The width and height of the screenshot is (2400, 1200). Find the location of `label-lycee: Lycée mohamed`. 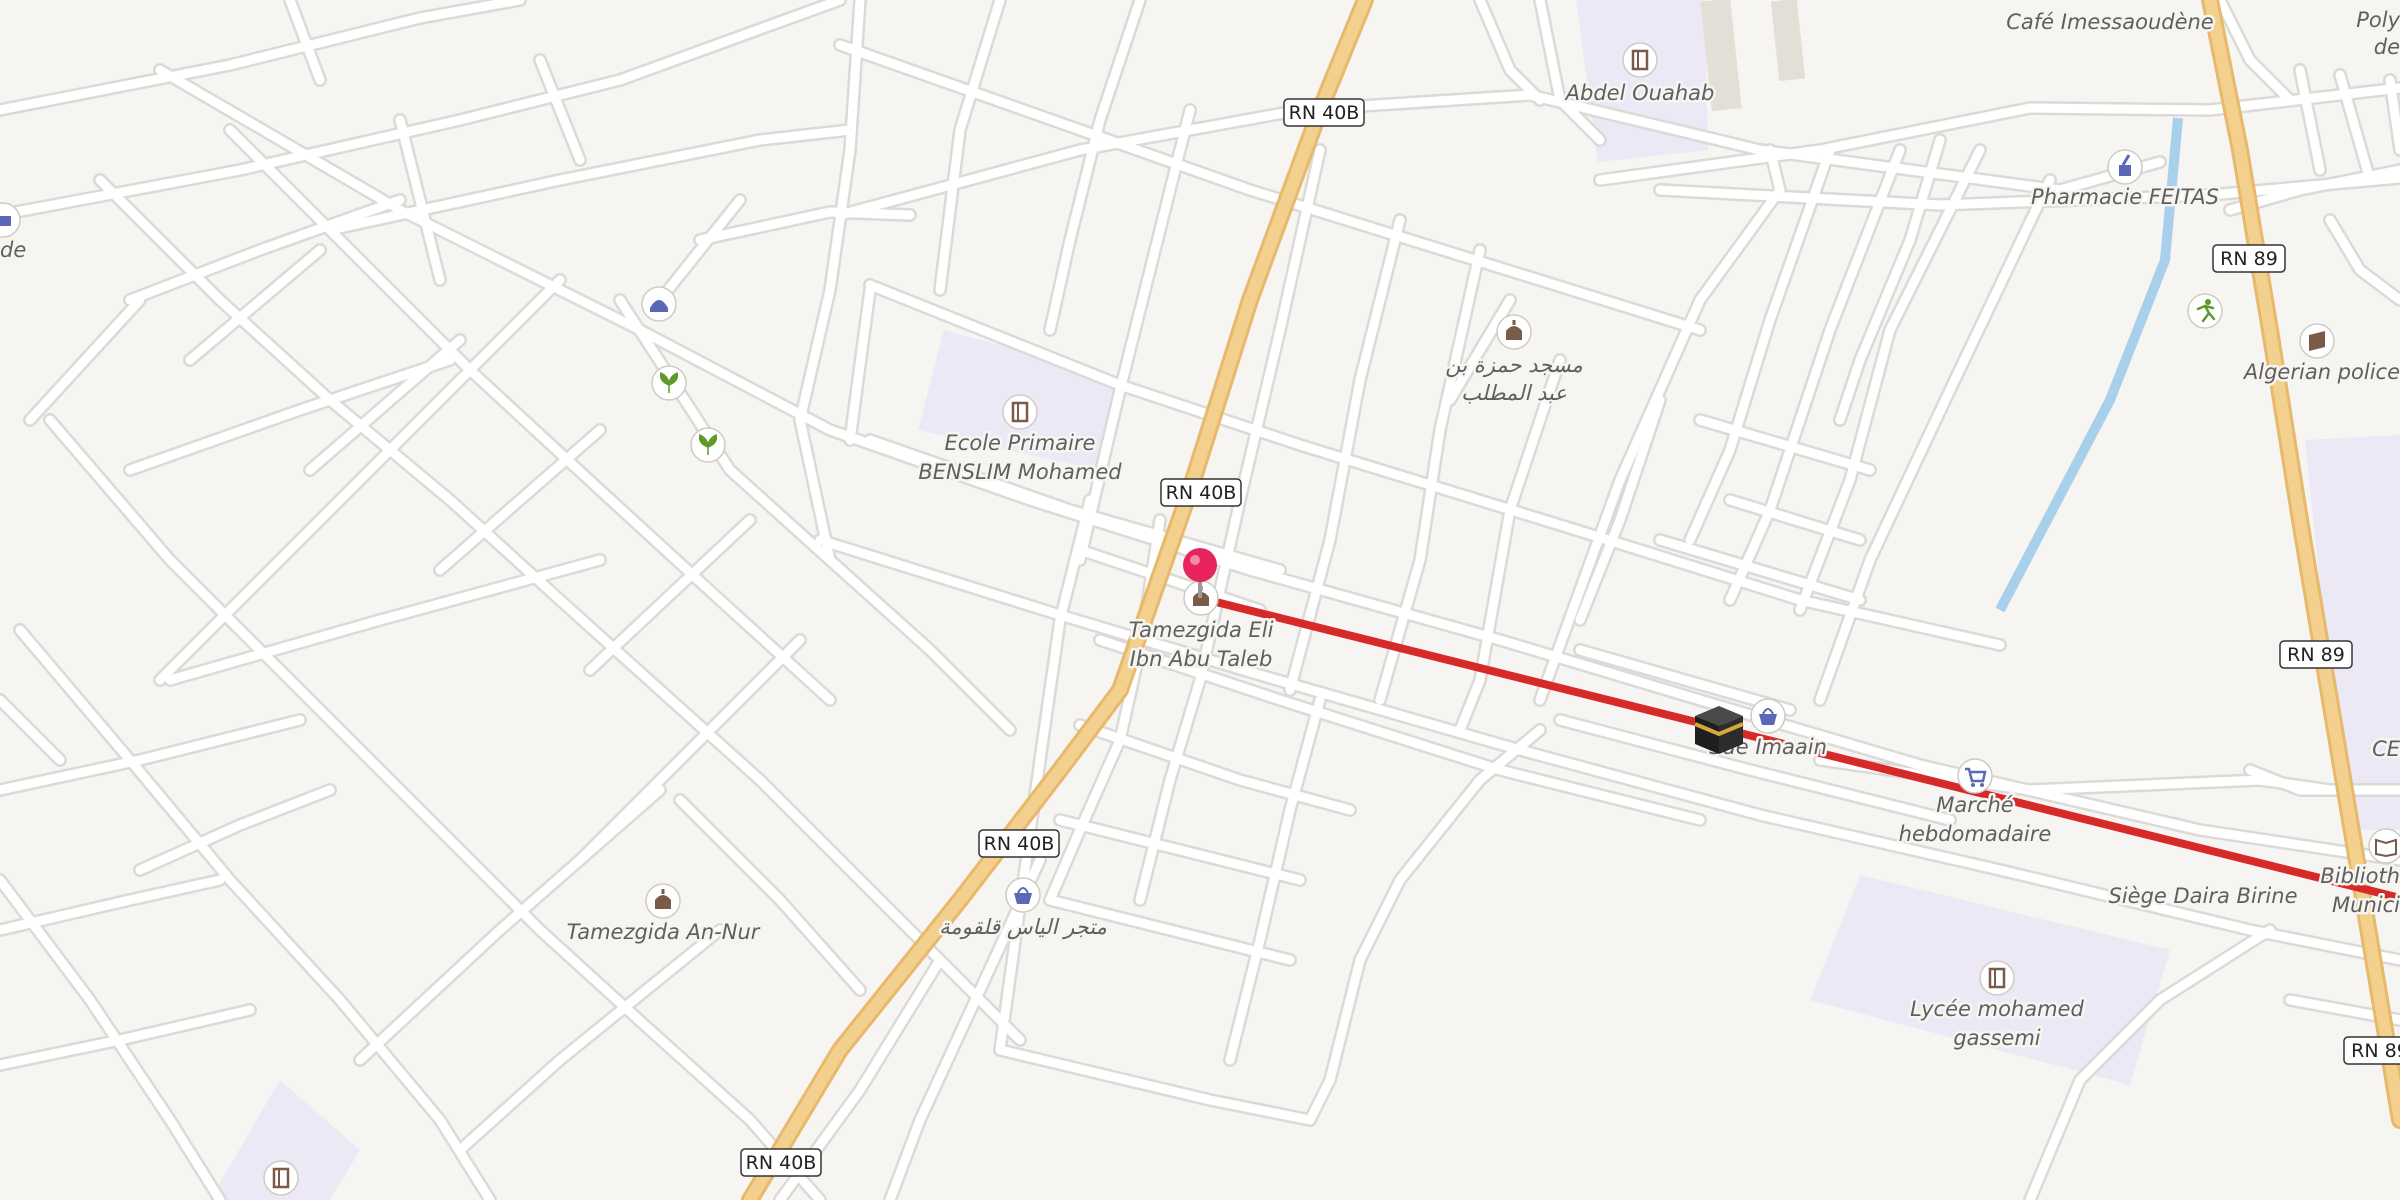

label-lycee: Lycée mohamed is located at coordinates (1997, 1009).